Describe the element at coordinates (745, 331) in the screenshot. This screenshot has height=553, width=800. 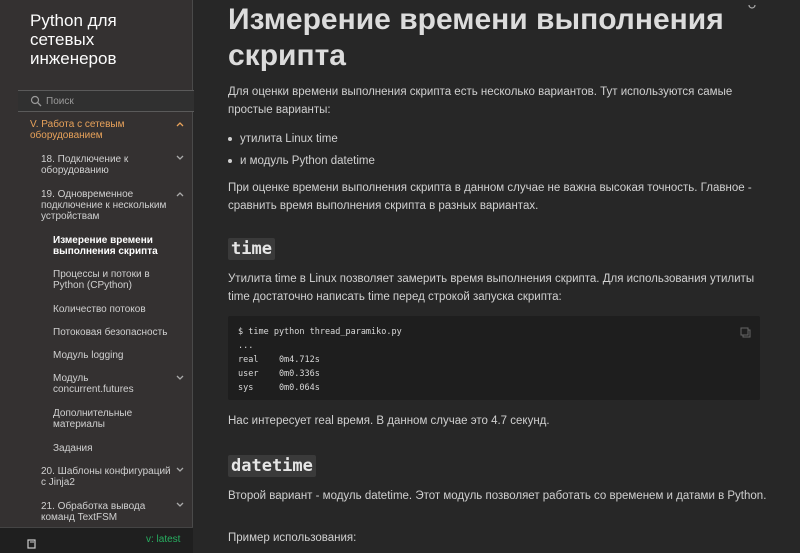
I see `copy-icon` at that location.